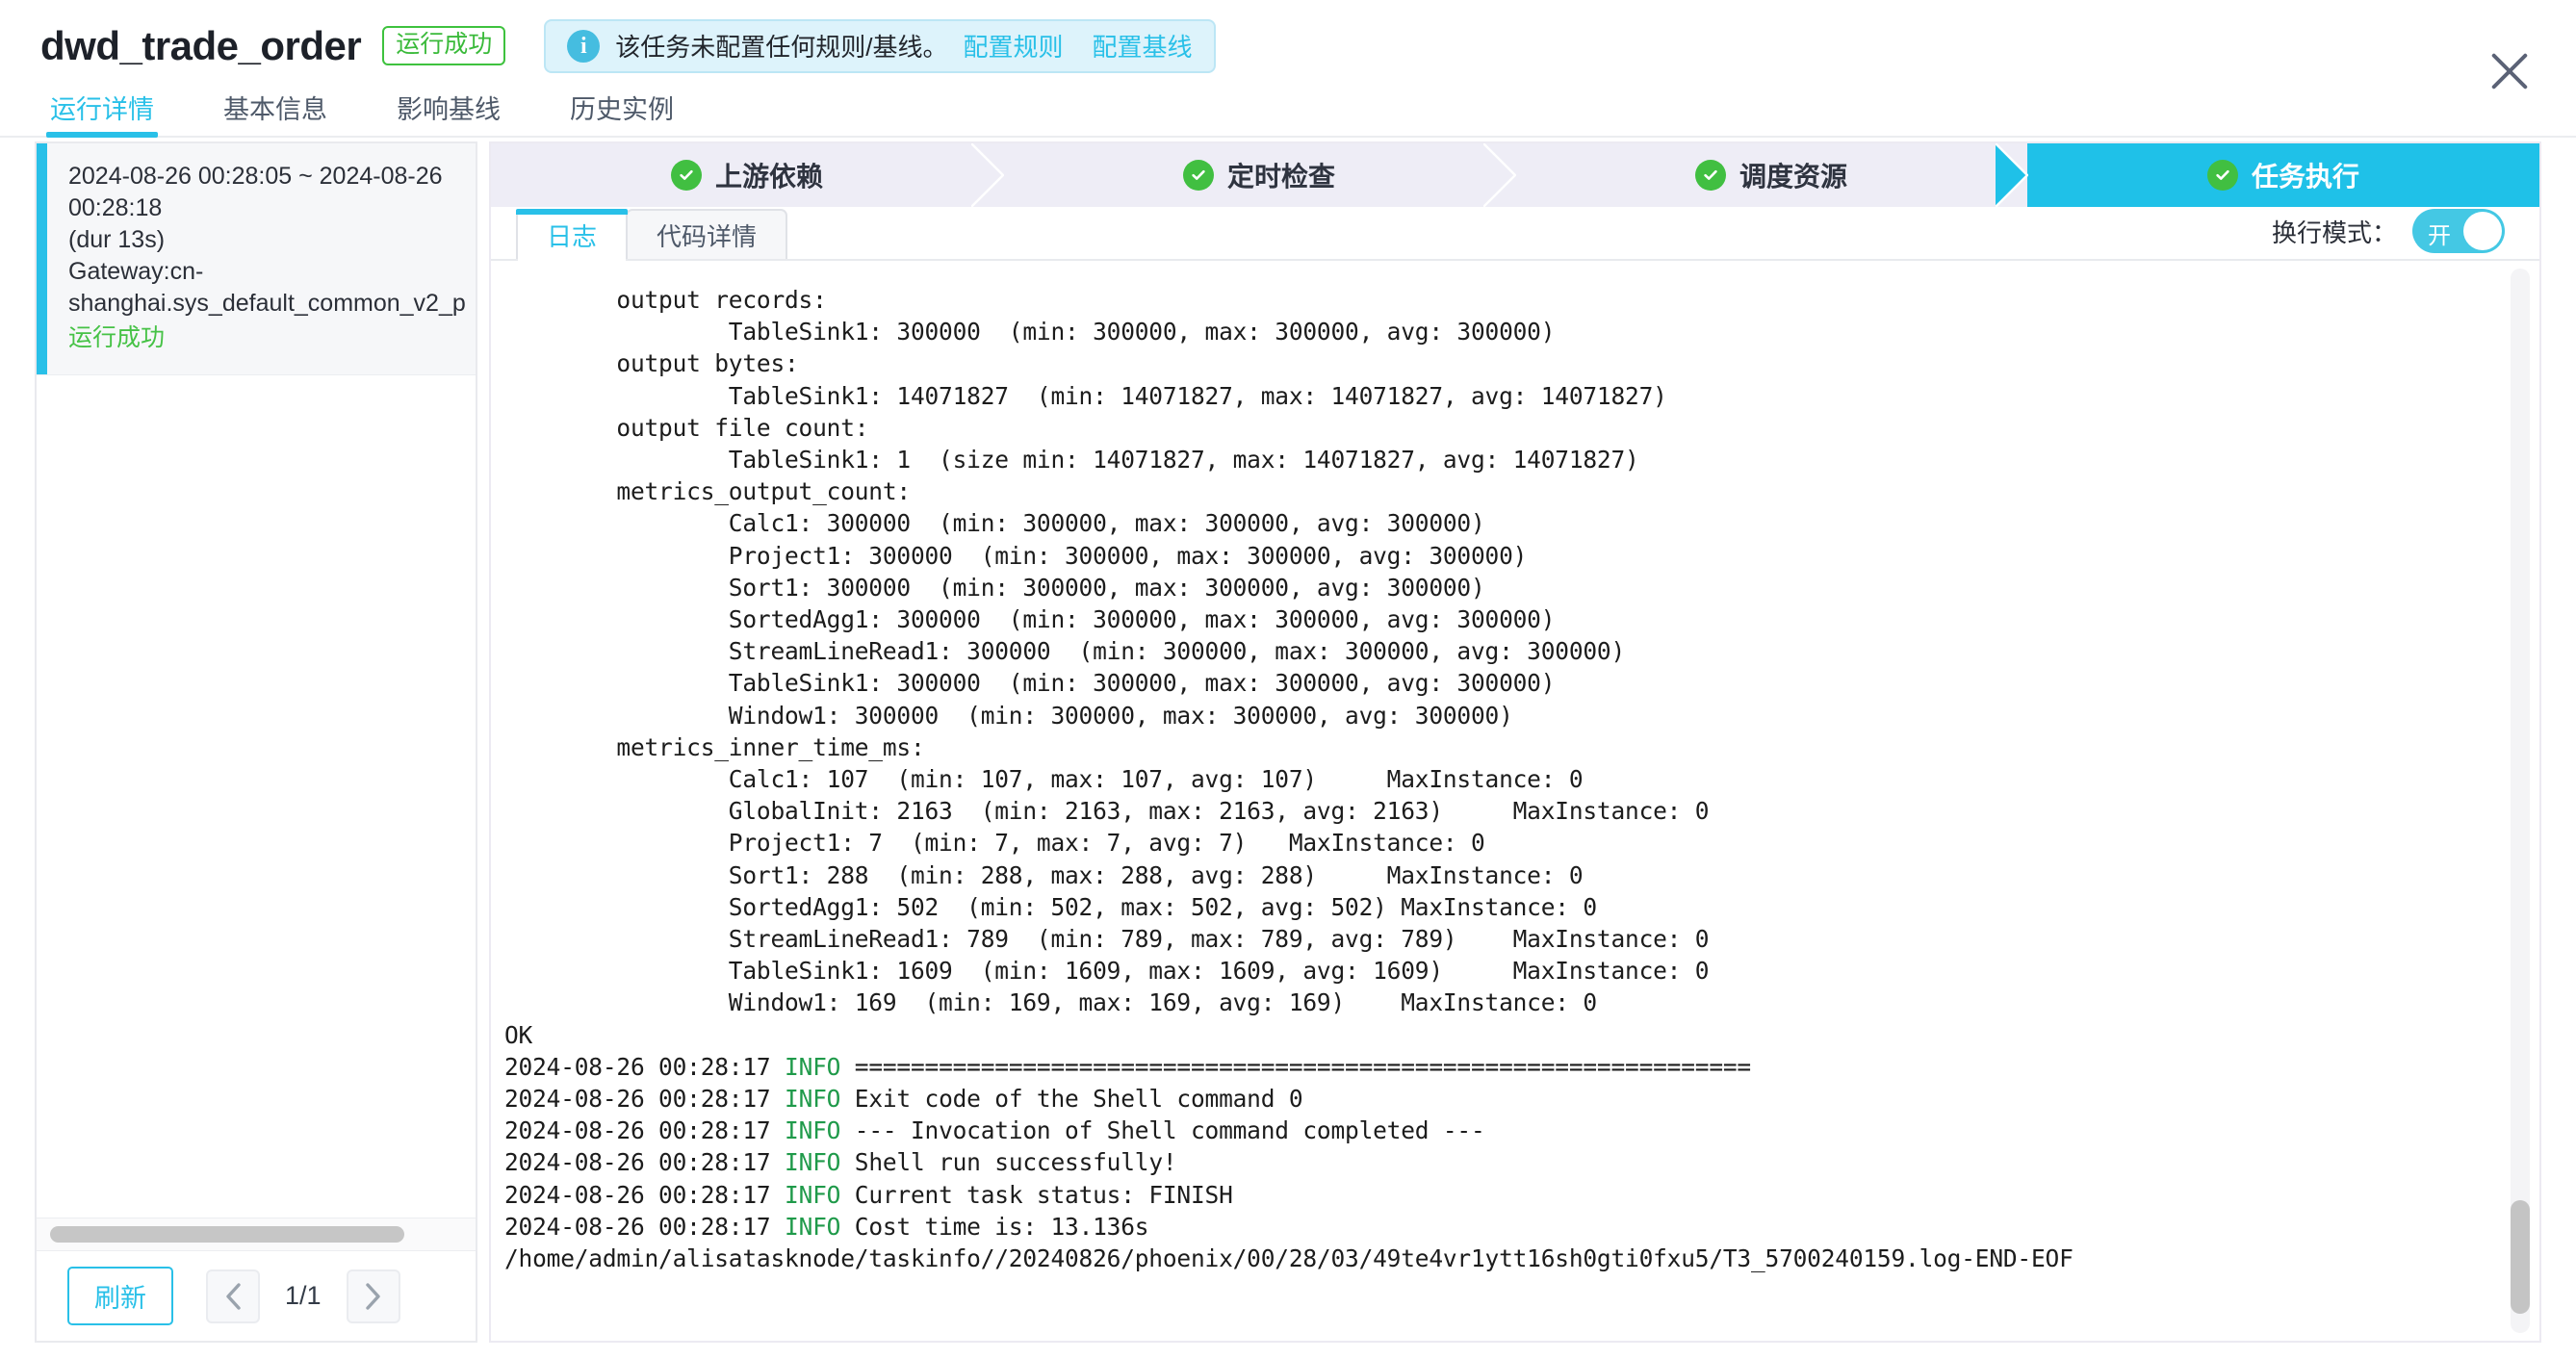 The width and height of the screenshot is (2576, 1359). I want to click on step-scheduled-check: 定时检查, so click(1260, 175).